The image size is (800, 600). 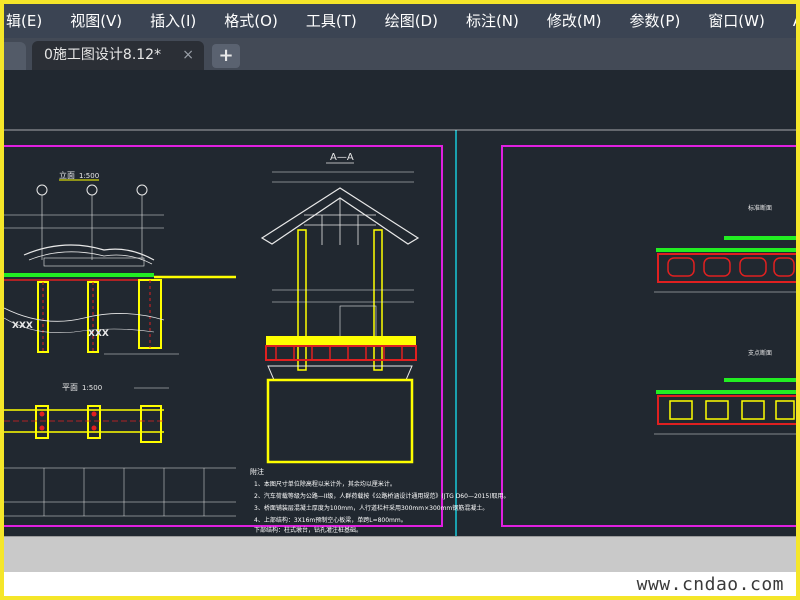 I want to click on menu-view: 视图(V), so click(x=96, y=21).